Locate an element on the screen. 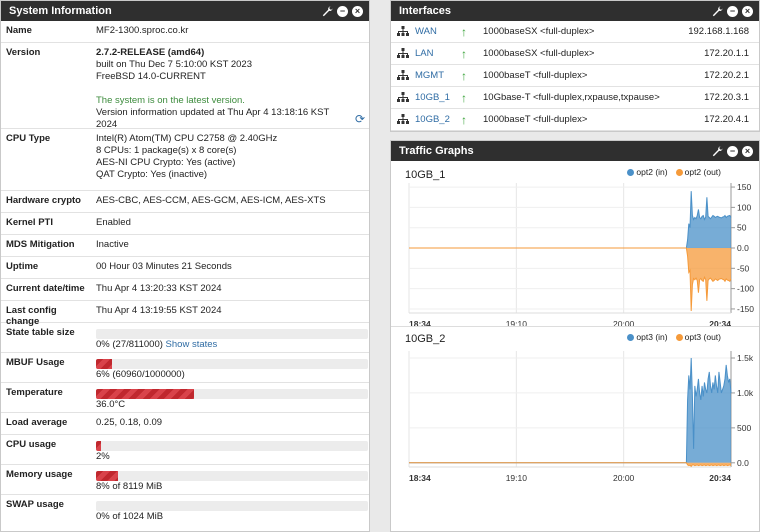 This screenshot has height=532, width=760. interface-media: 1000baseSX <full-duplex> is located at coordinates (539, 53).